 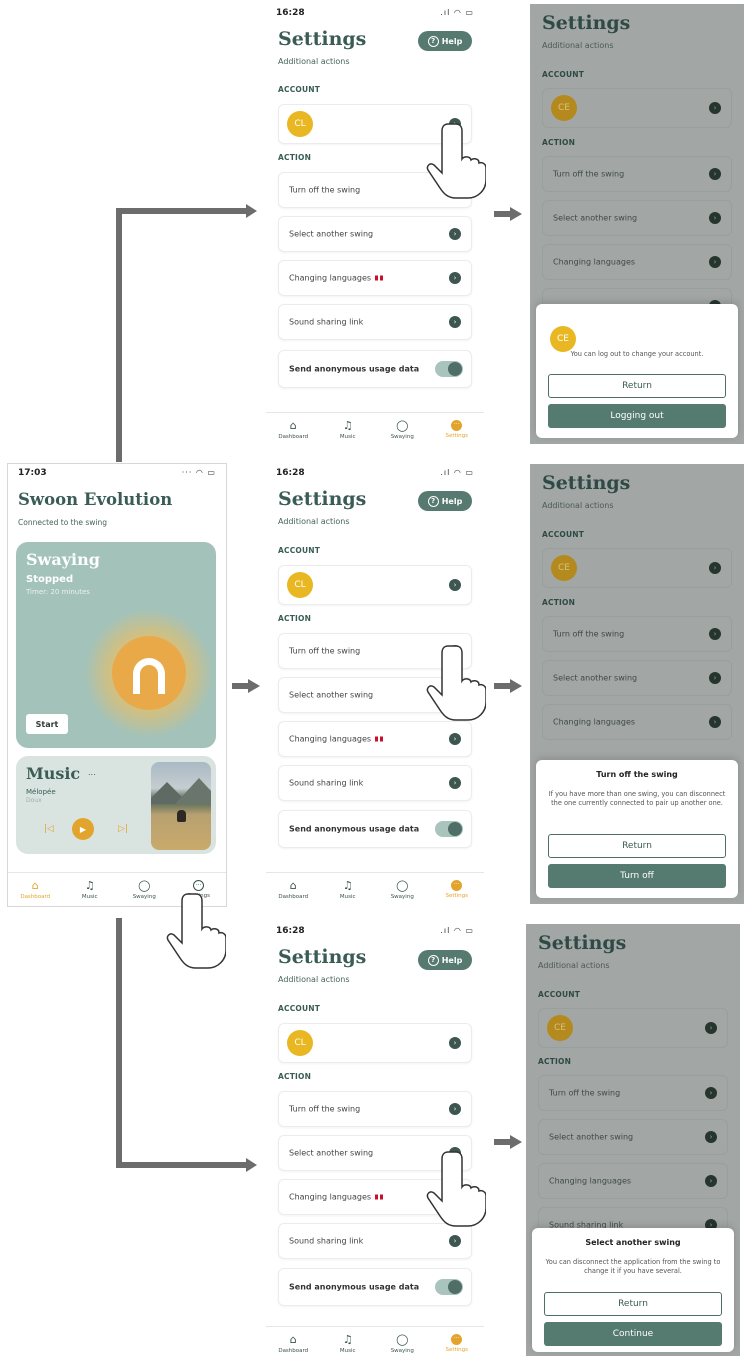 What do you see at coordinates (251, 211) in the screenshot?
I see `flow-arrowhead-top` at bounding box center [251, 211].